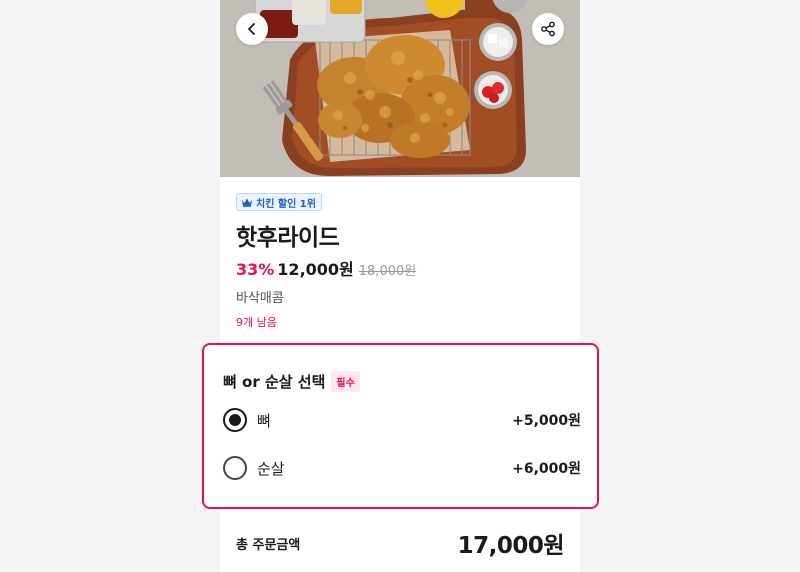  Describe the element at coordinates (255, 269) in the screenshot. I see `discount-rate: 33%` at that location.